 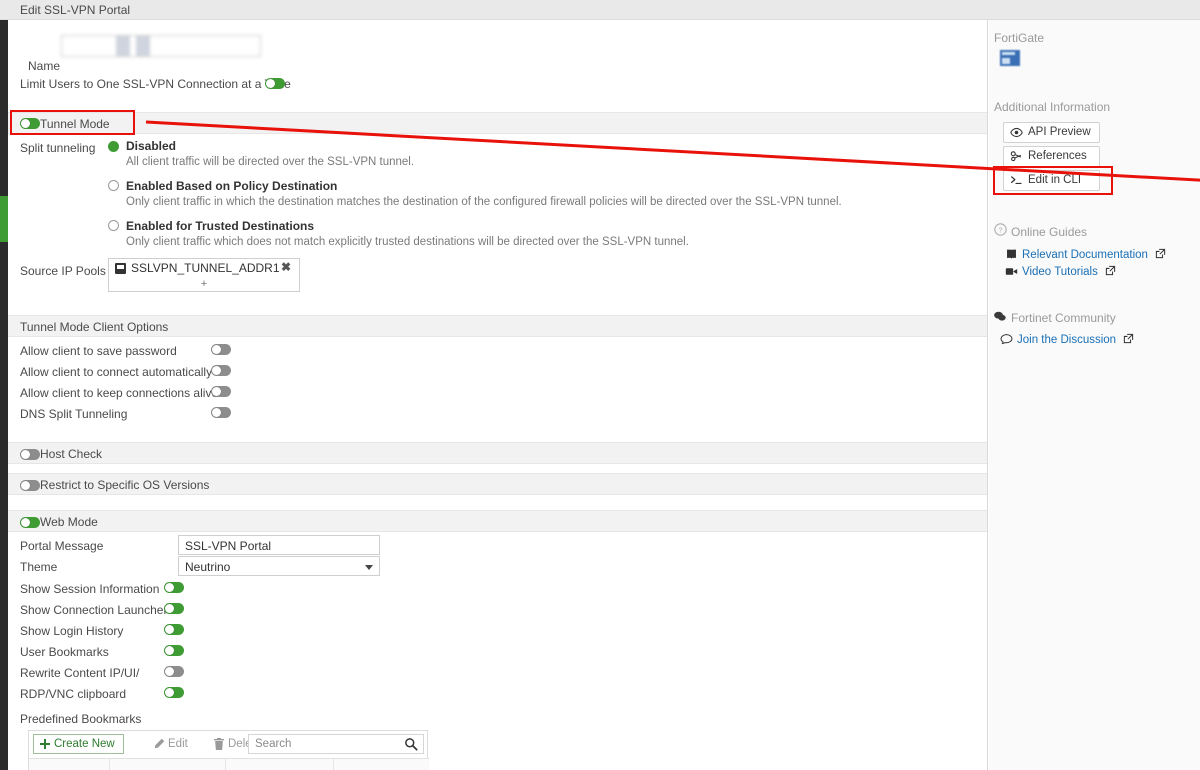 I want to click on show-login-history-toggle, so click(x=174, y=629).